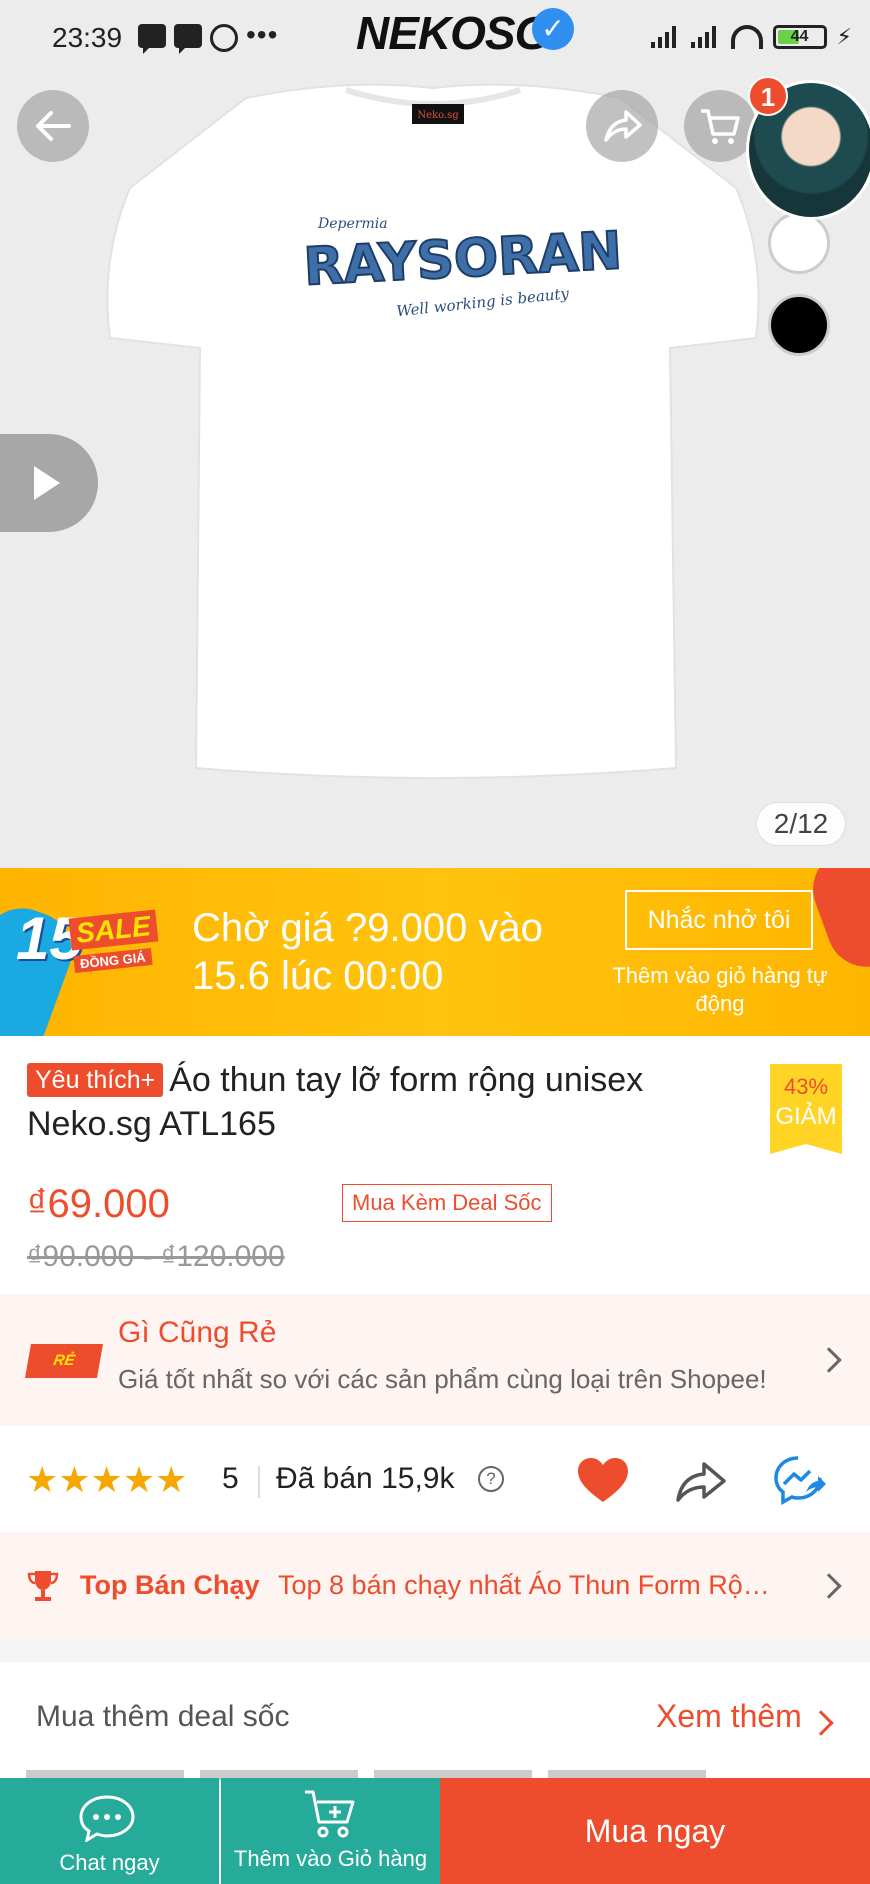  Describe the element at coordinates (655, 1831) in the screenshot. I see `buy-now-button: Mua ngay` at that location.